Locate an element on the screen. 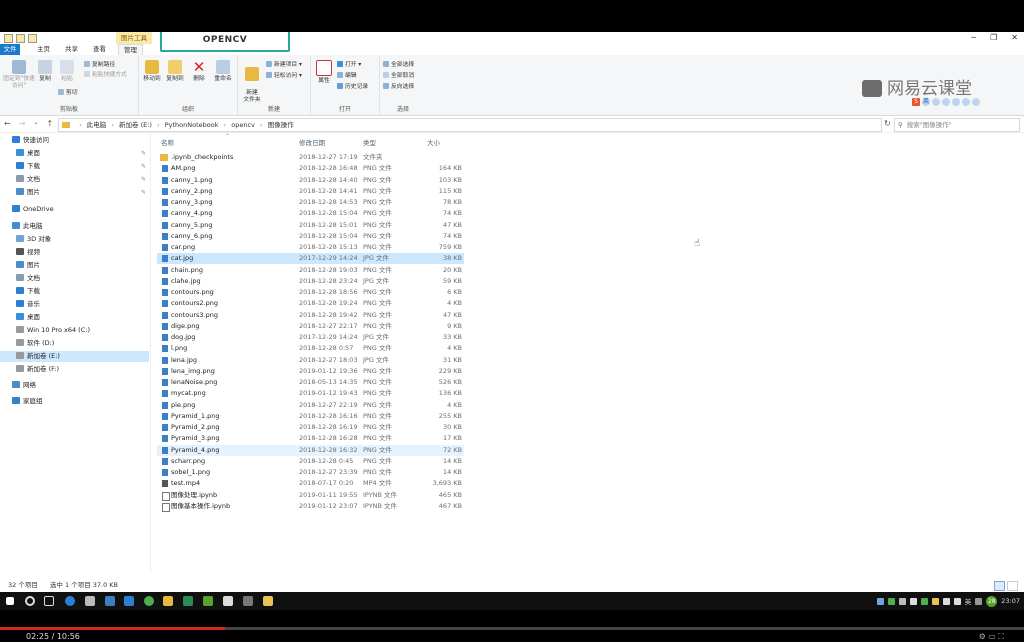 Image resolution: width=1024 pixels, height=642 pixels. file-row: clahe.jpg 2018-12-28 23:24 JPG 文件 59 KB is located at coordinates (310, 281).